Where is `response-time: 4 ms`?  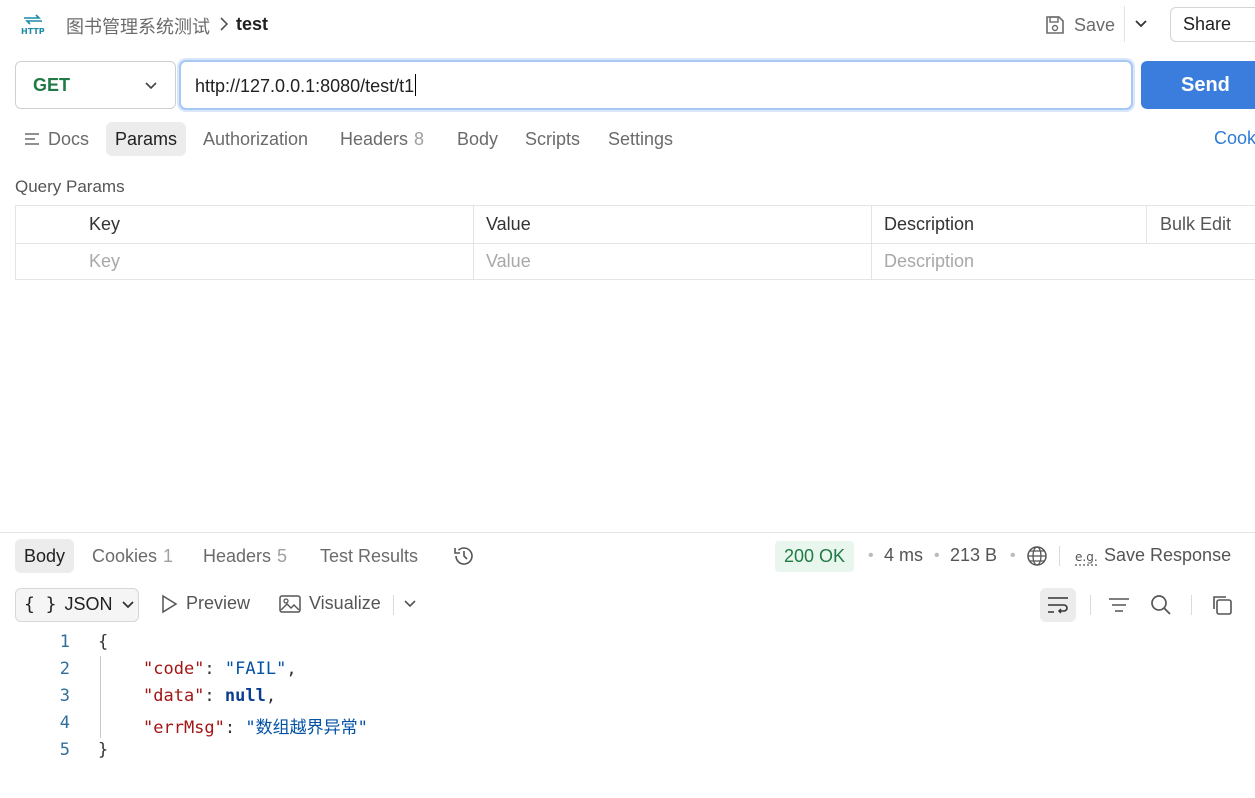 response-time: 4 ms is located at coordinates (903, 555).